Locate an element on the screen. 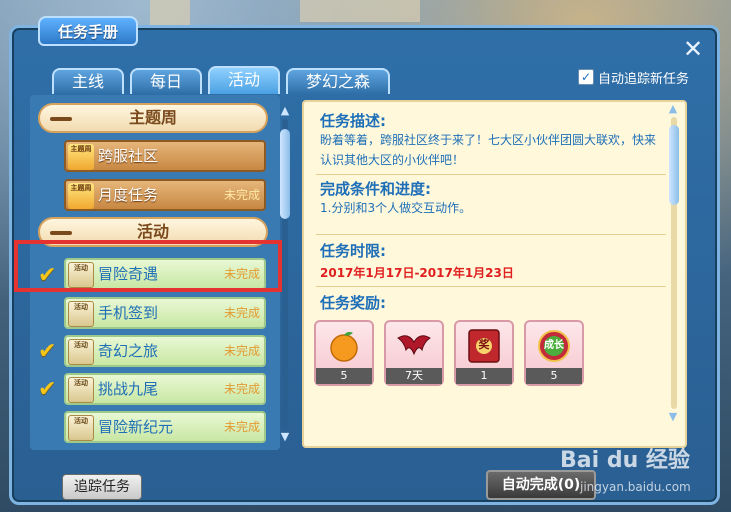 This screenshot has height=512, width=731. quest-item: 活动 奇幻之旅 未完成 is located at coordinates (165, 351).